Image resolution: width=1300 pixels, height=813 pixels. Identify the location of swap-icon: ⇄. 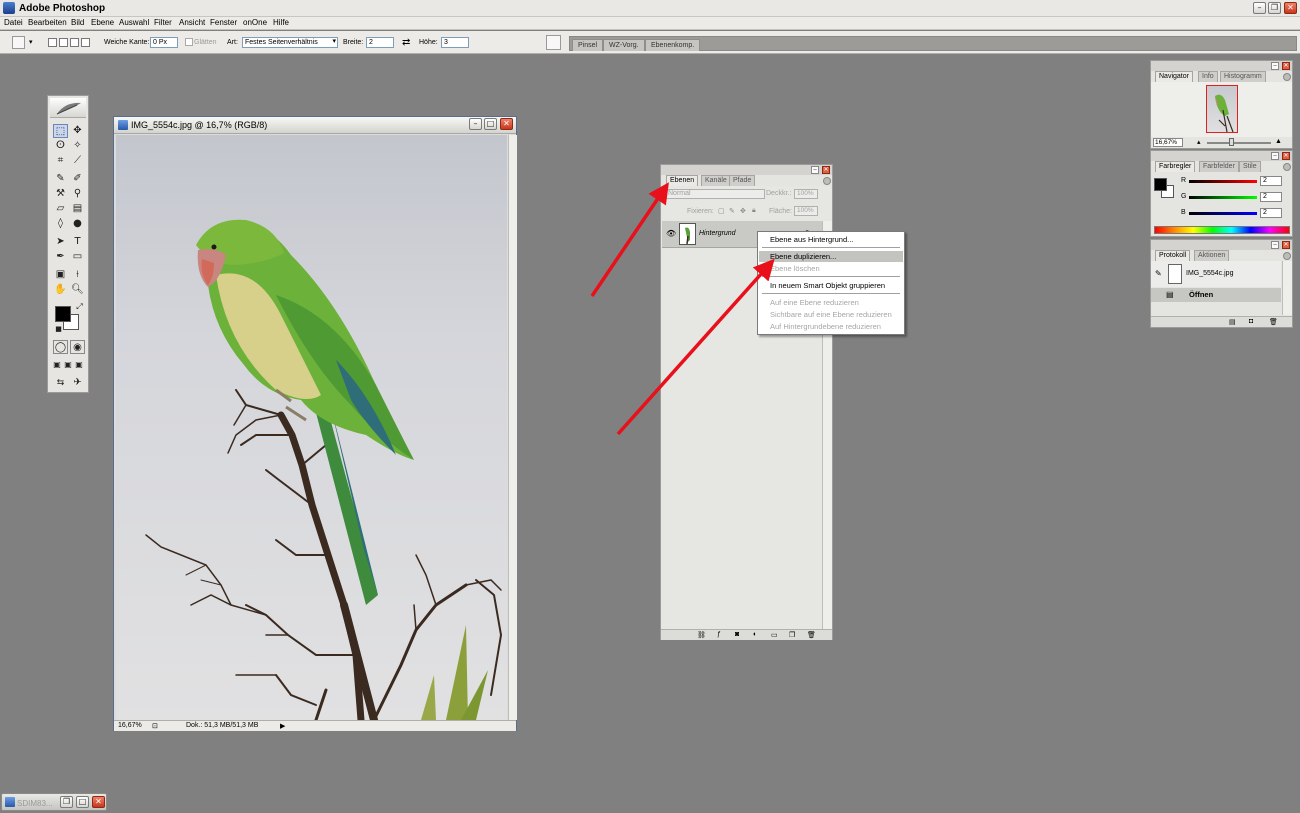
(406, 42).